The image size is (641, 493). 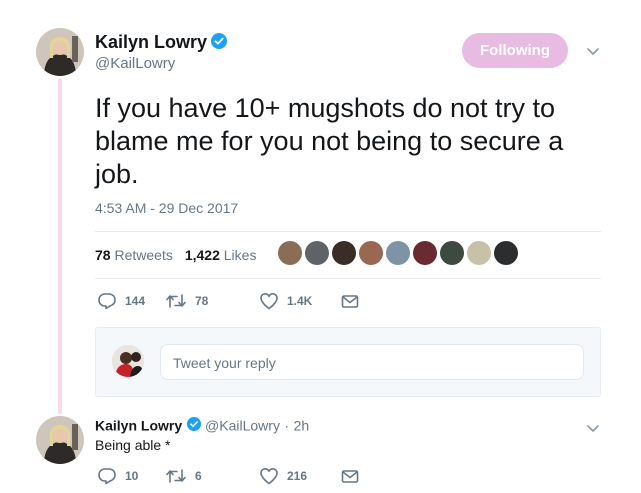 What do you see at coordinates (175, 255) in the screenshot?
I see `engagement-stats: 78 Retweets 1,422 Likes` at bounding box center [175, 255].